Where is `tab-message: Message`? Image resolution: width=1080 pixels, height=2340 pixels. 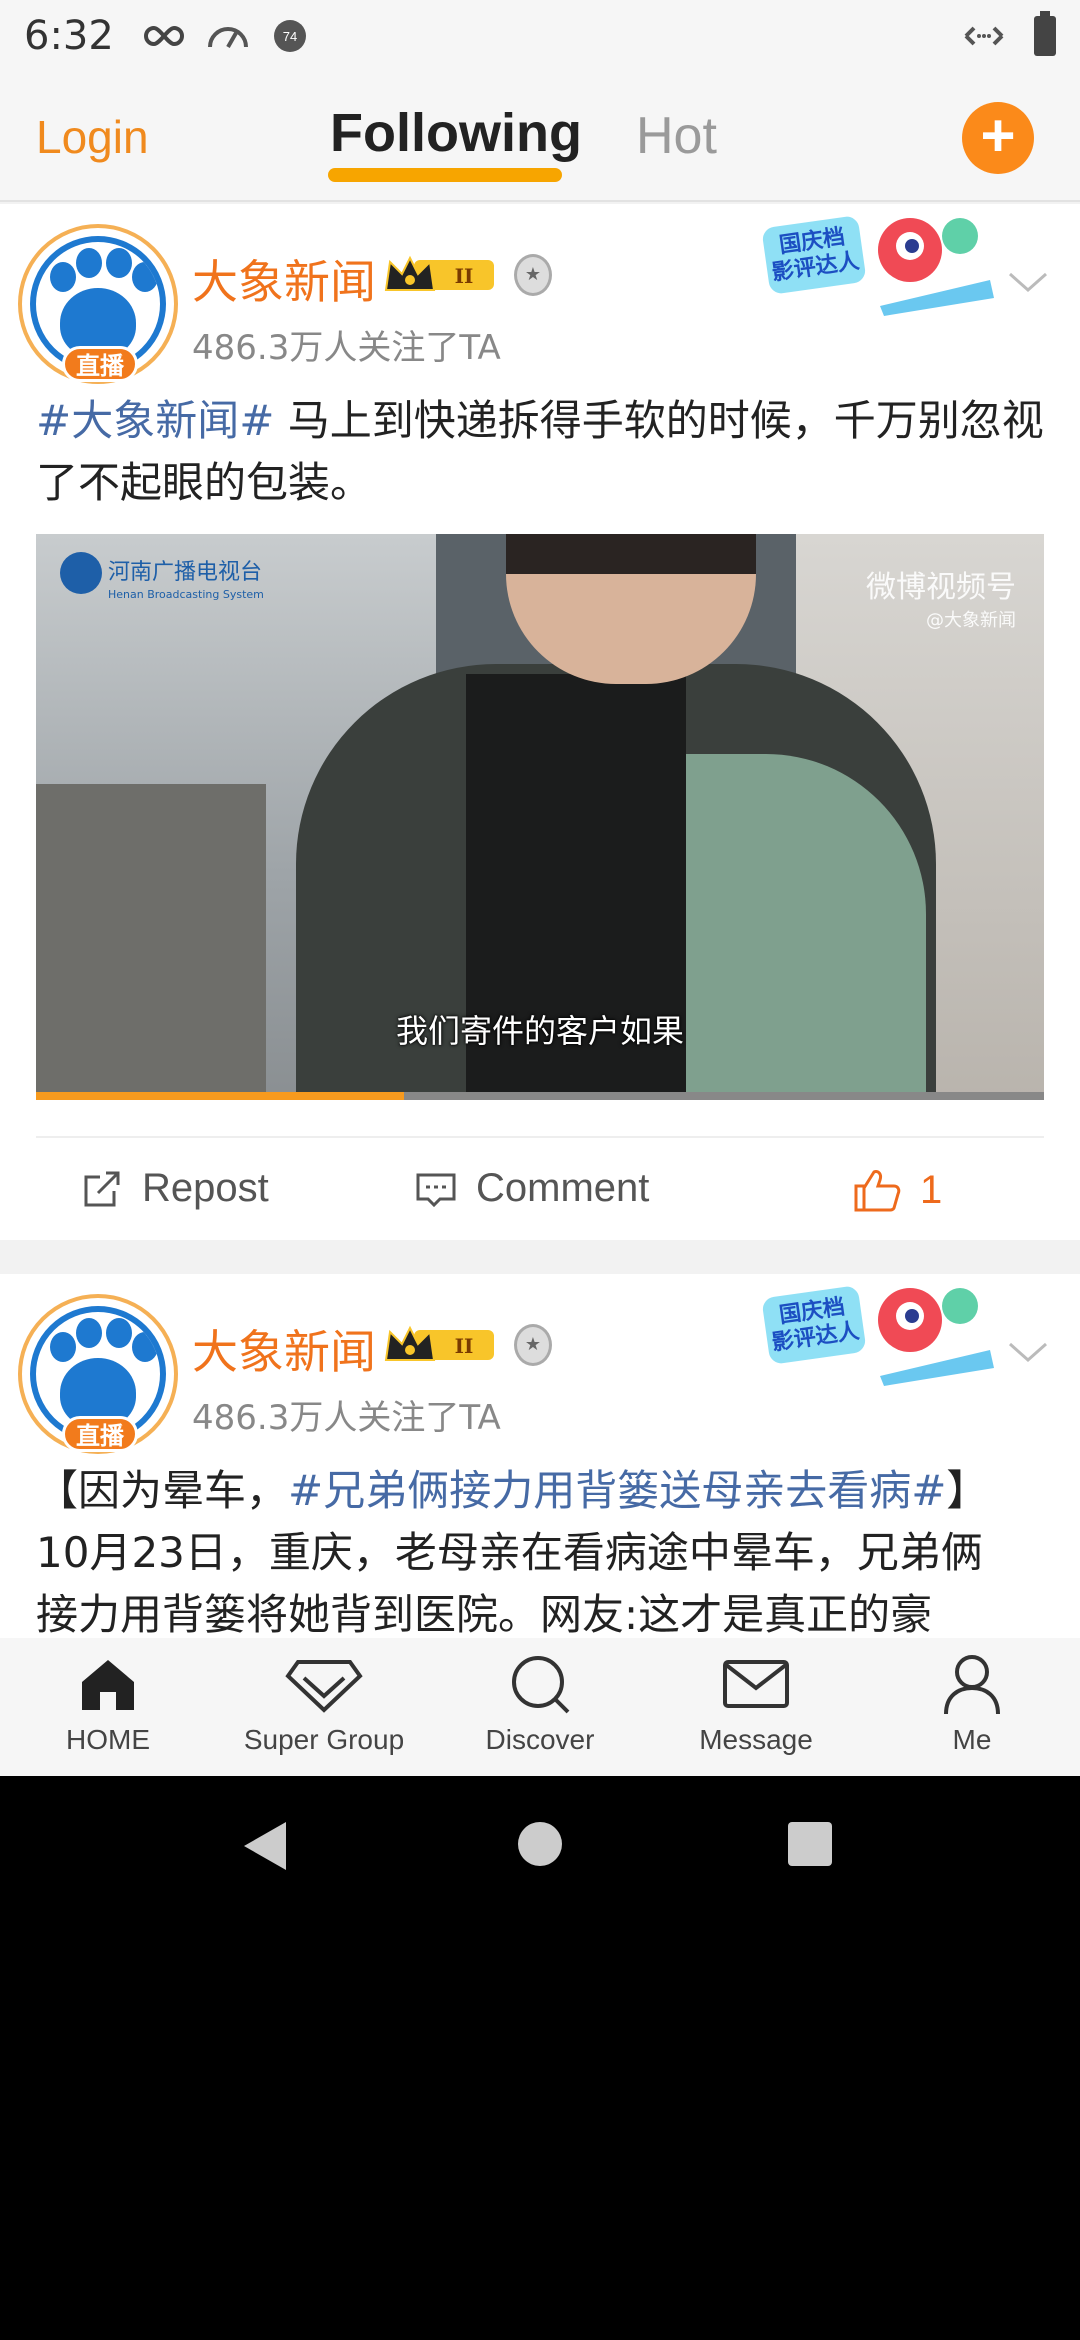 tab-message: Message is located at coordinates (756, 1707).